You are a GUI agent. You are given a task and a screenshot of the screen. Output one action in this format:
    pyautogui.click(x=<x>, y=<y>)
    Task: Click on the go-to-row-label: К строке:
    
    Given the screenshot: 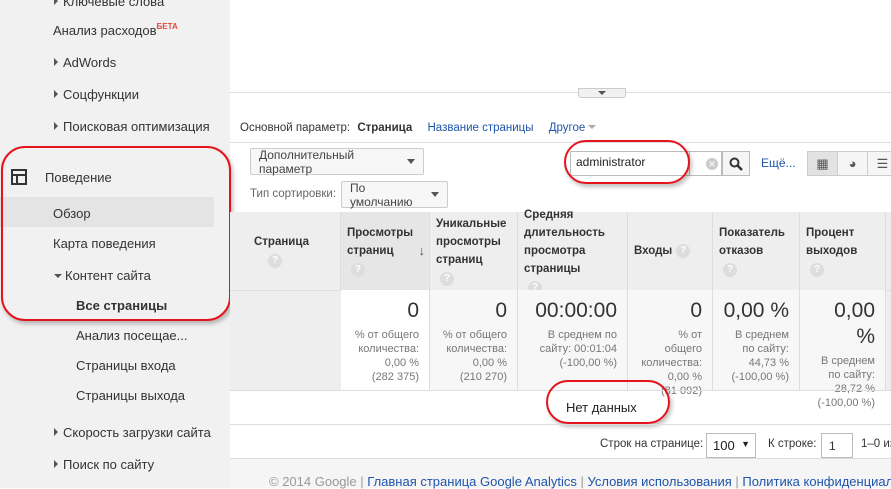 What is the action you would take?
    pyautogui.click(x=792, y=444)
    